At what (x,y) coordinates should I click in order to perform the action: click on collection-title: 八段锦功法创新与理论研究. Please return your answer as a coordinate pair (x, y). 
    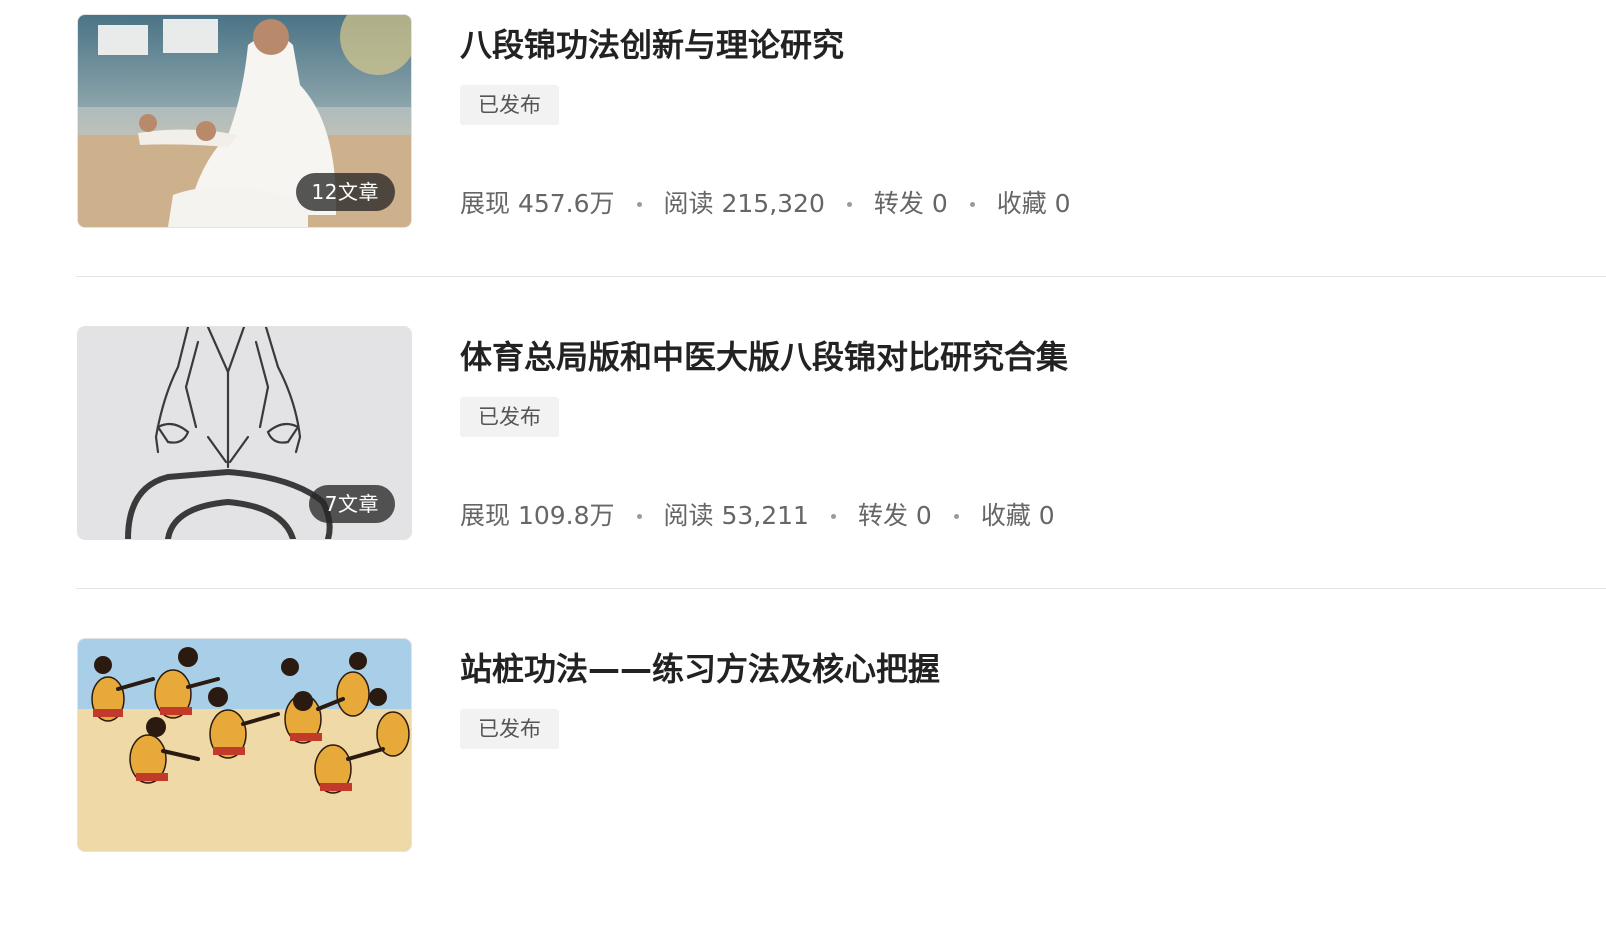
    Looking at the image, I should click on (652, 43).